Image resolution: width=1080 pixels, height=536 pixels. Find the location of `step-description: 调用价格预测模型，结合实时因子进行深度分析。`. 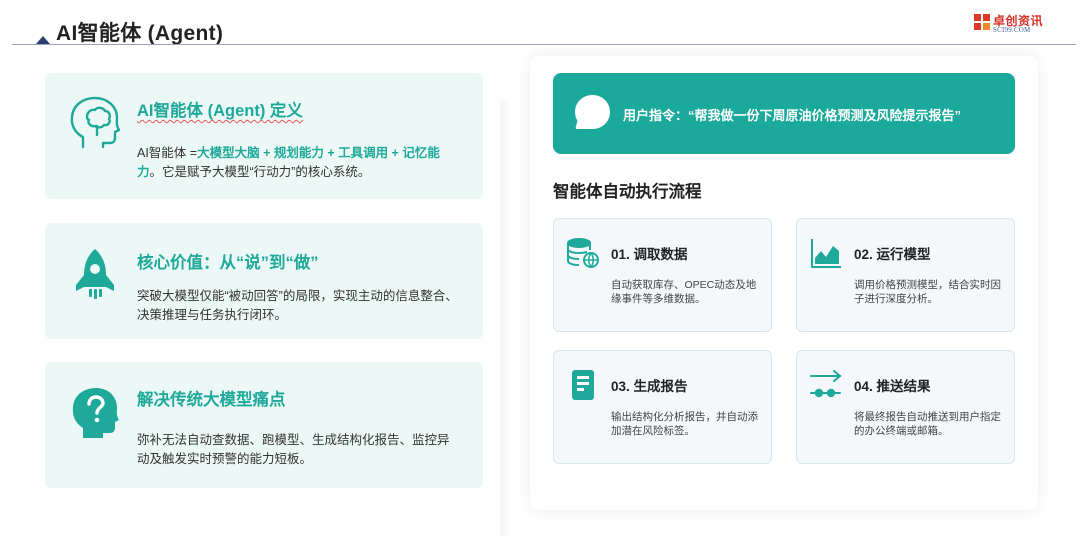

step-description: 调用价格预测模型，结合实时因子进行深度分析。 is located at coordinates (927, 292).